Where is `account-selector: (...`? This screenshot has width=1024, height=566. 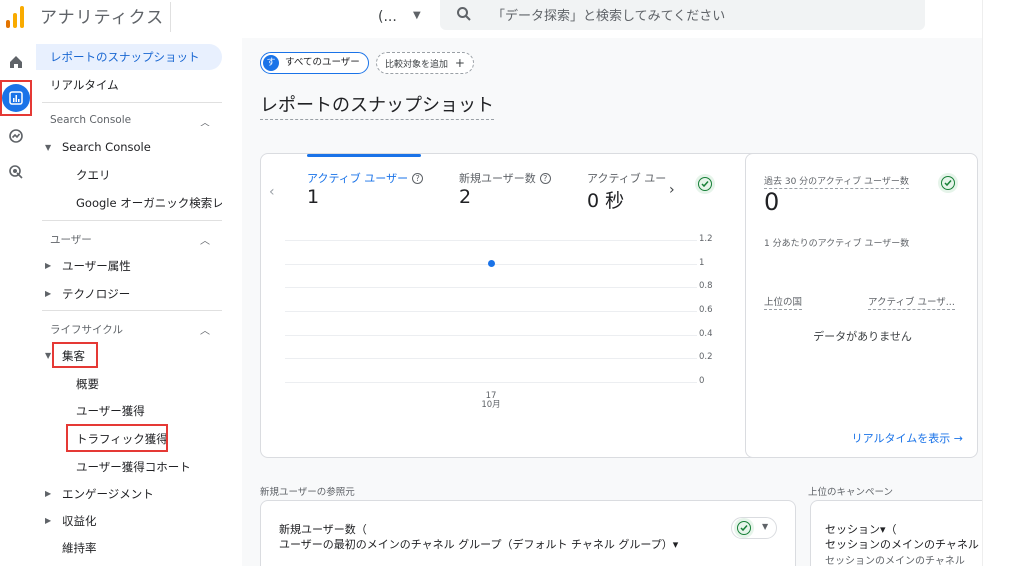 account-selector: (... is located at coordinates (387, 17).